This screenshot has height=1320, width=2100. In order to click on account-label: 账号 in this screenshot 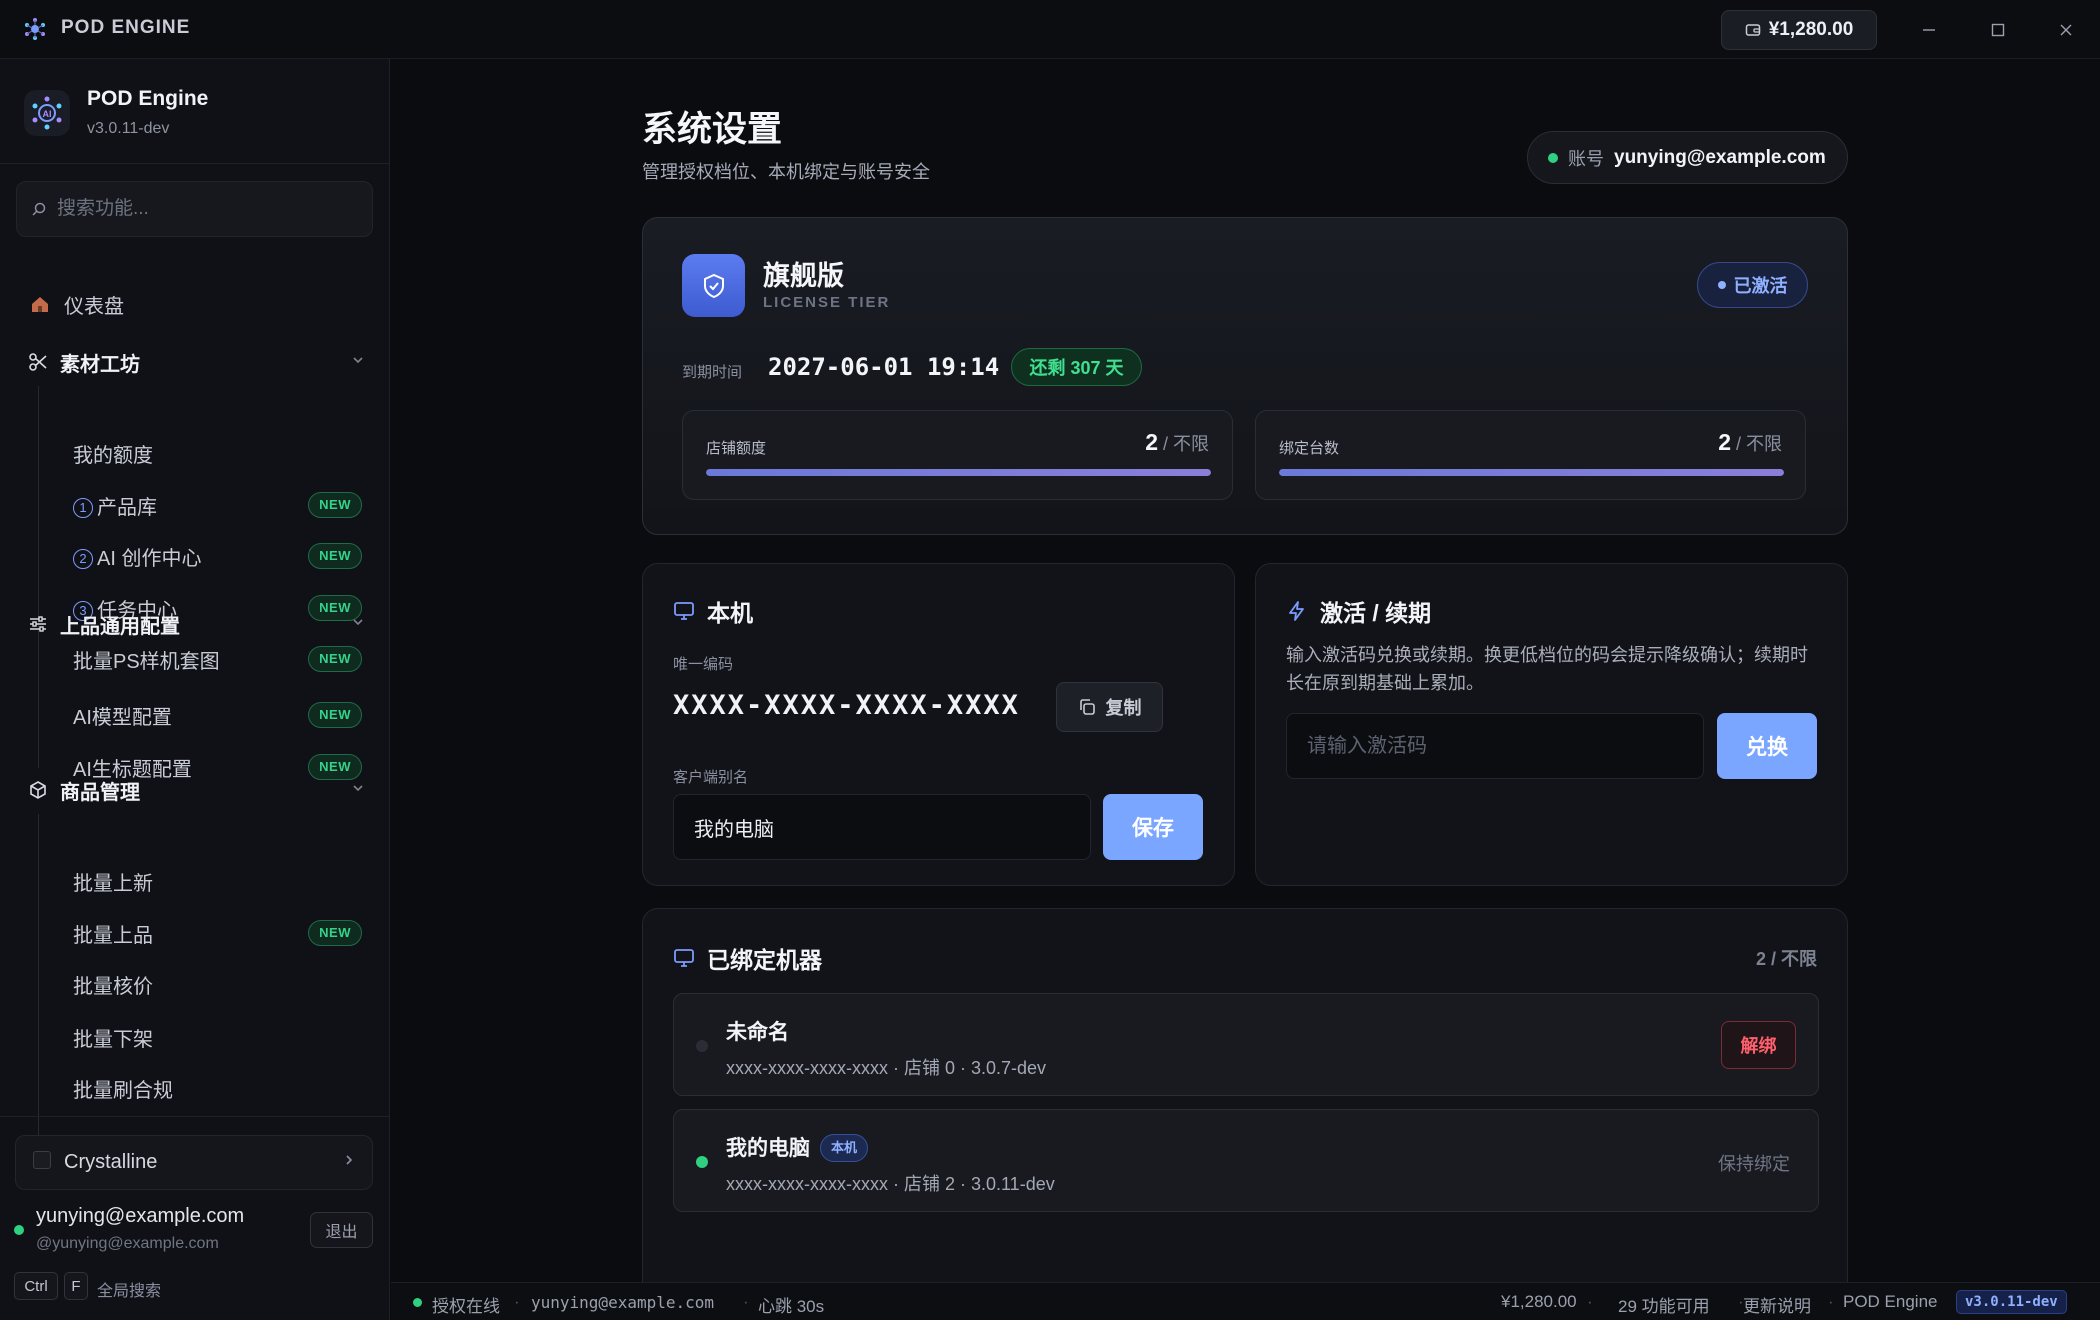, I will do `click(1586, 158)`.